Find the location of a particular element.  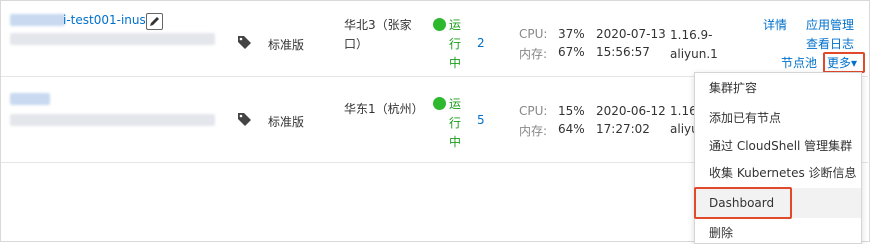

region-text: 华东1（杭州） is located at coordinates (384, 109).